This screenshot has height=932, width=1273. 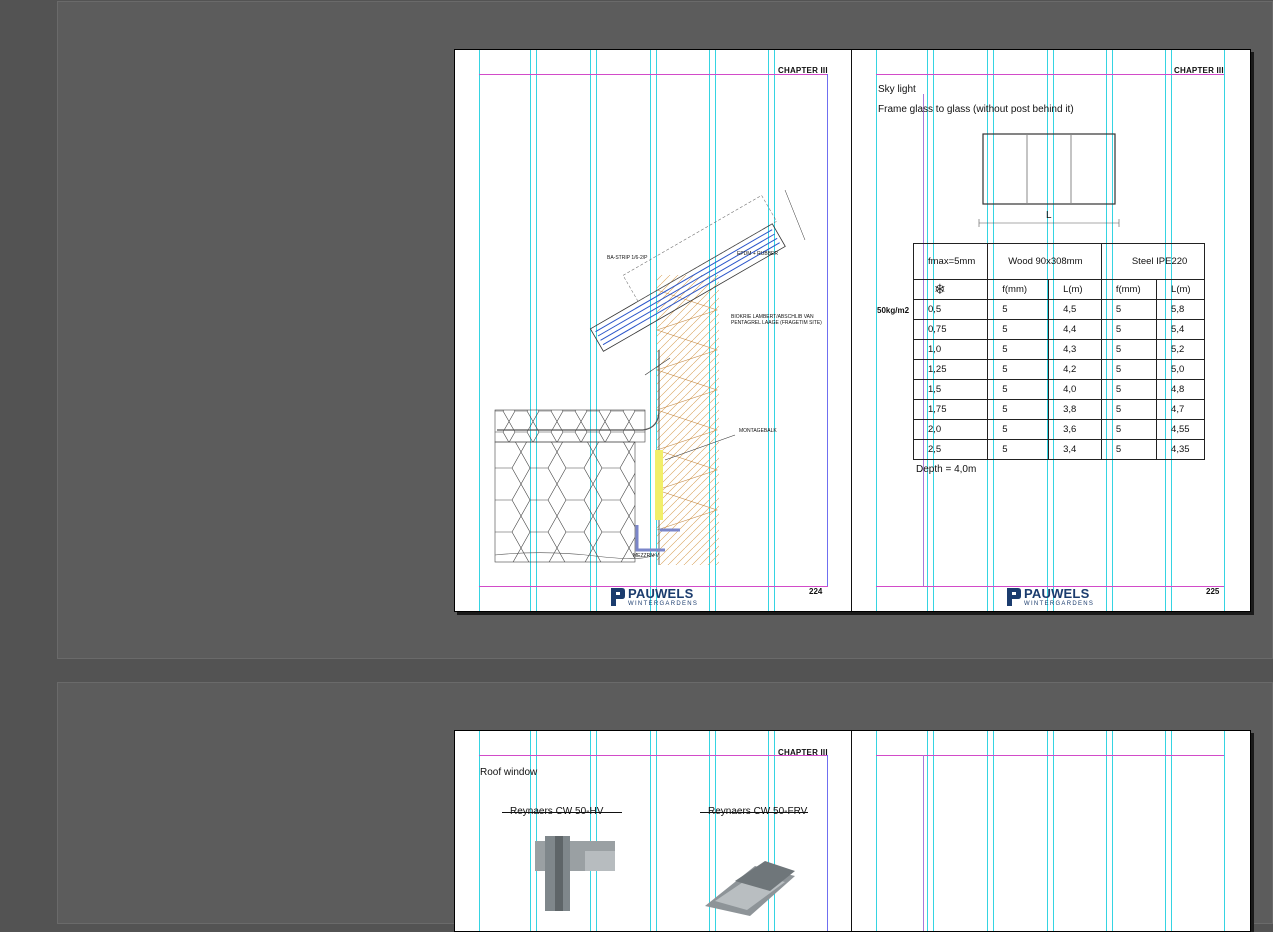 What do you see at coordinates (1180, 409) in the screenshot?
I see `table-cell: 4,7` at bounding box center [1180, 409].